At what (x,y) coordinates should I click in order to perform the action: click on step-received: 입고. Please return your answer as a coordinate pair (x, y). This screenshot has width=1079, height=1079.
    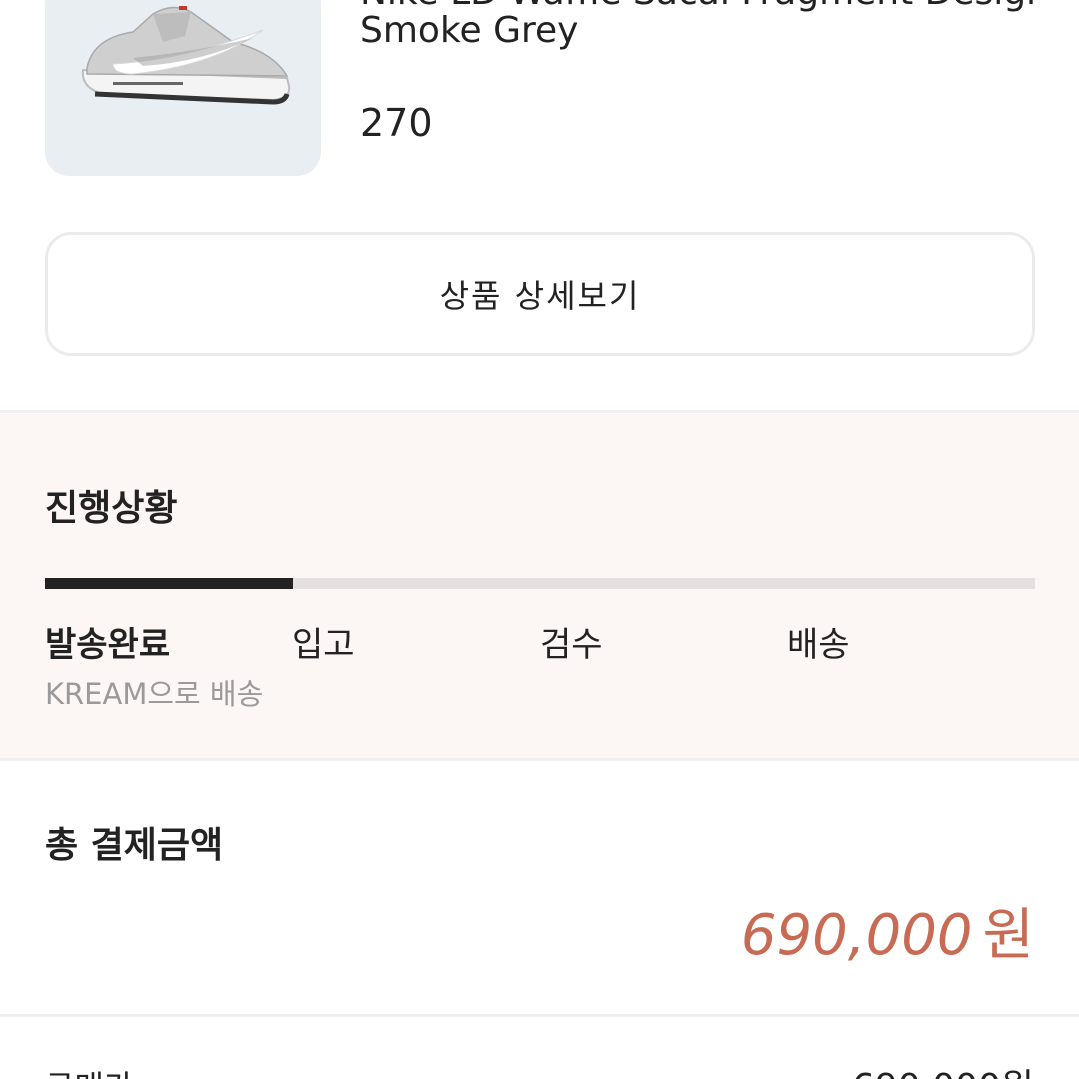
    Looking at the image, I should click on (323, 645).